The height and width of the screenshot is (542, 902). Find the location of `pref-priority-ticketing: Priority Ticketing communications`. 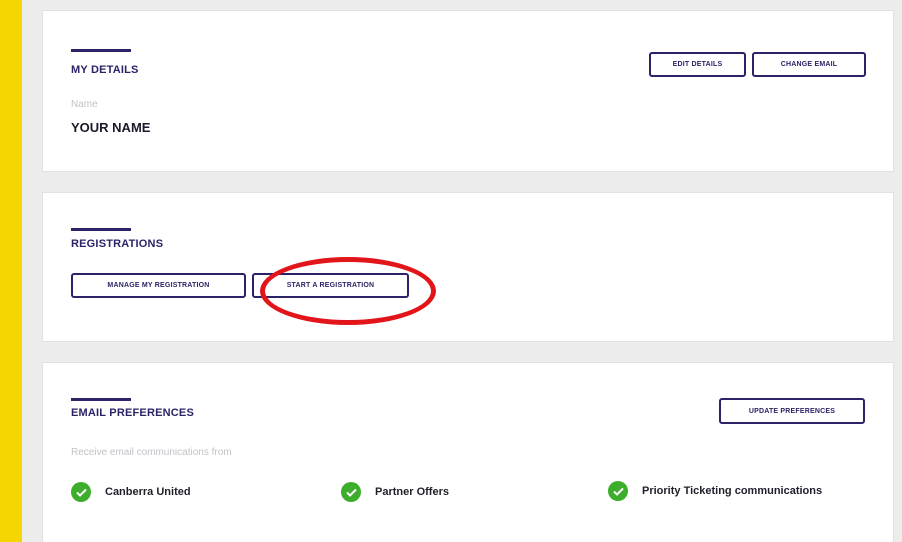

pref-priority-ticketing: Priority Ticketing communications is located at coordinates (715, 491).